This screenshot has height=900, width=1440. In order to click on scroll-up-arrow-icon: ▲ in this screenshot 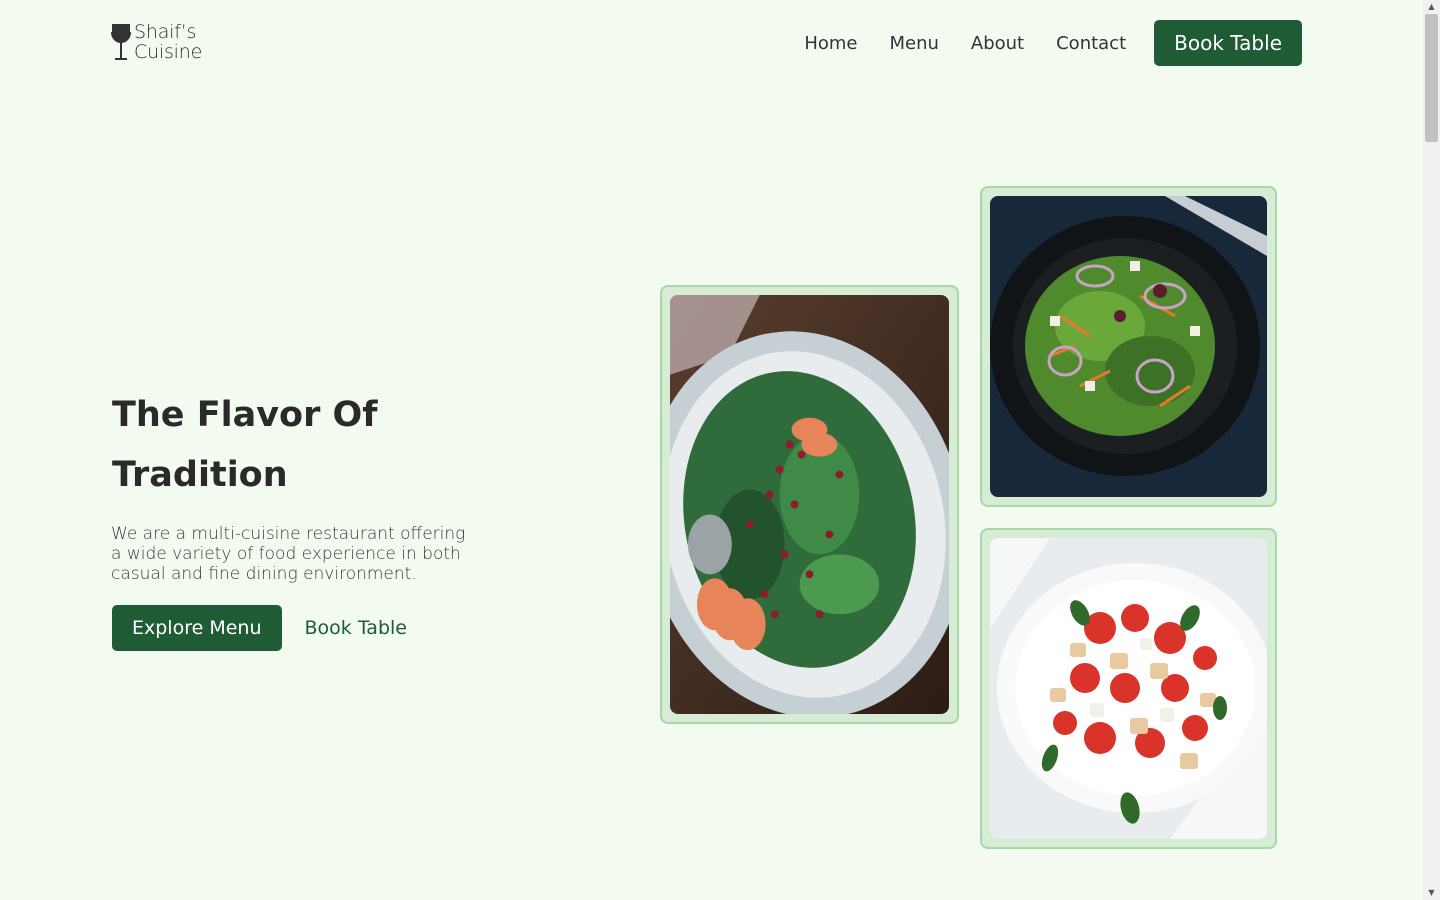, I will do `click(1431, 7)`.